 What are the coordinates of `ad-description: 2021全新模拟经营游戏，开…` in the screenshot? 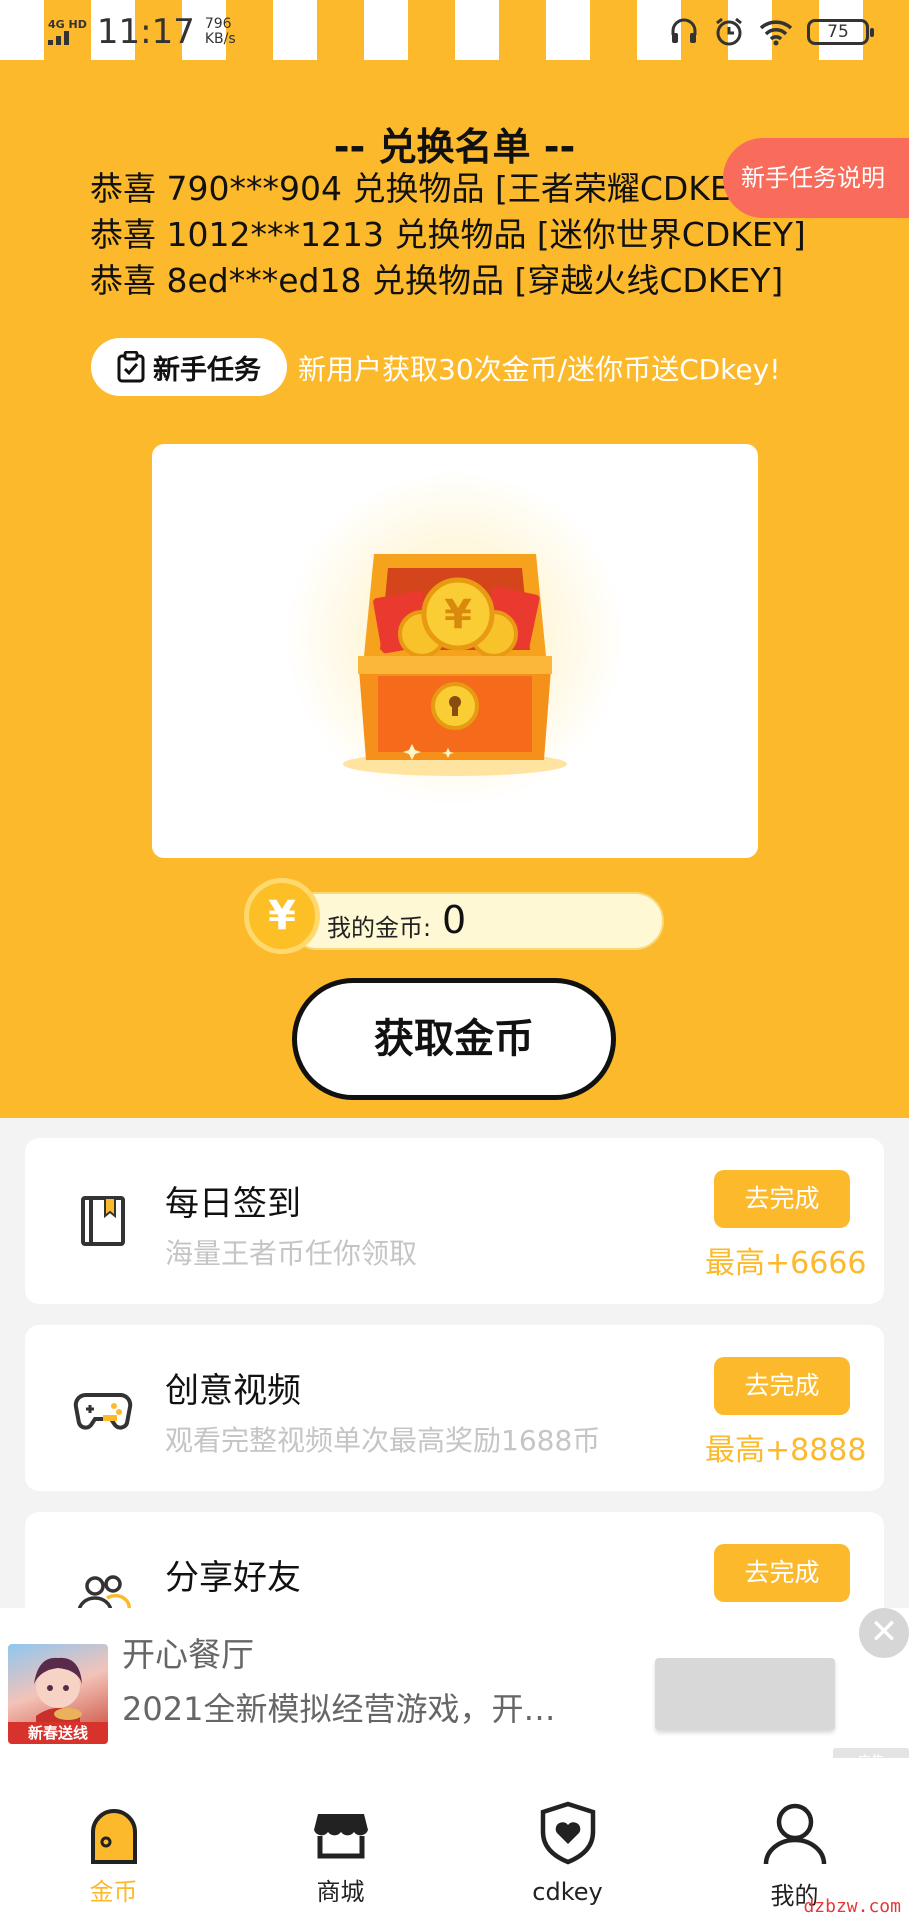 It's located at (338, 1707).